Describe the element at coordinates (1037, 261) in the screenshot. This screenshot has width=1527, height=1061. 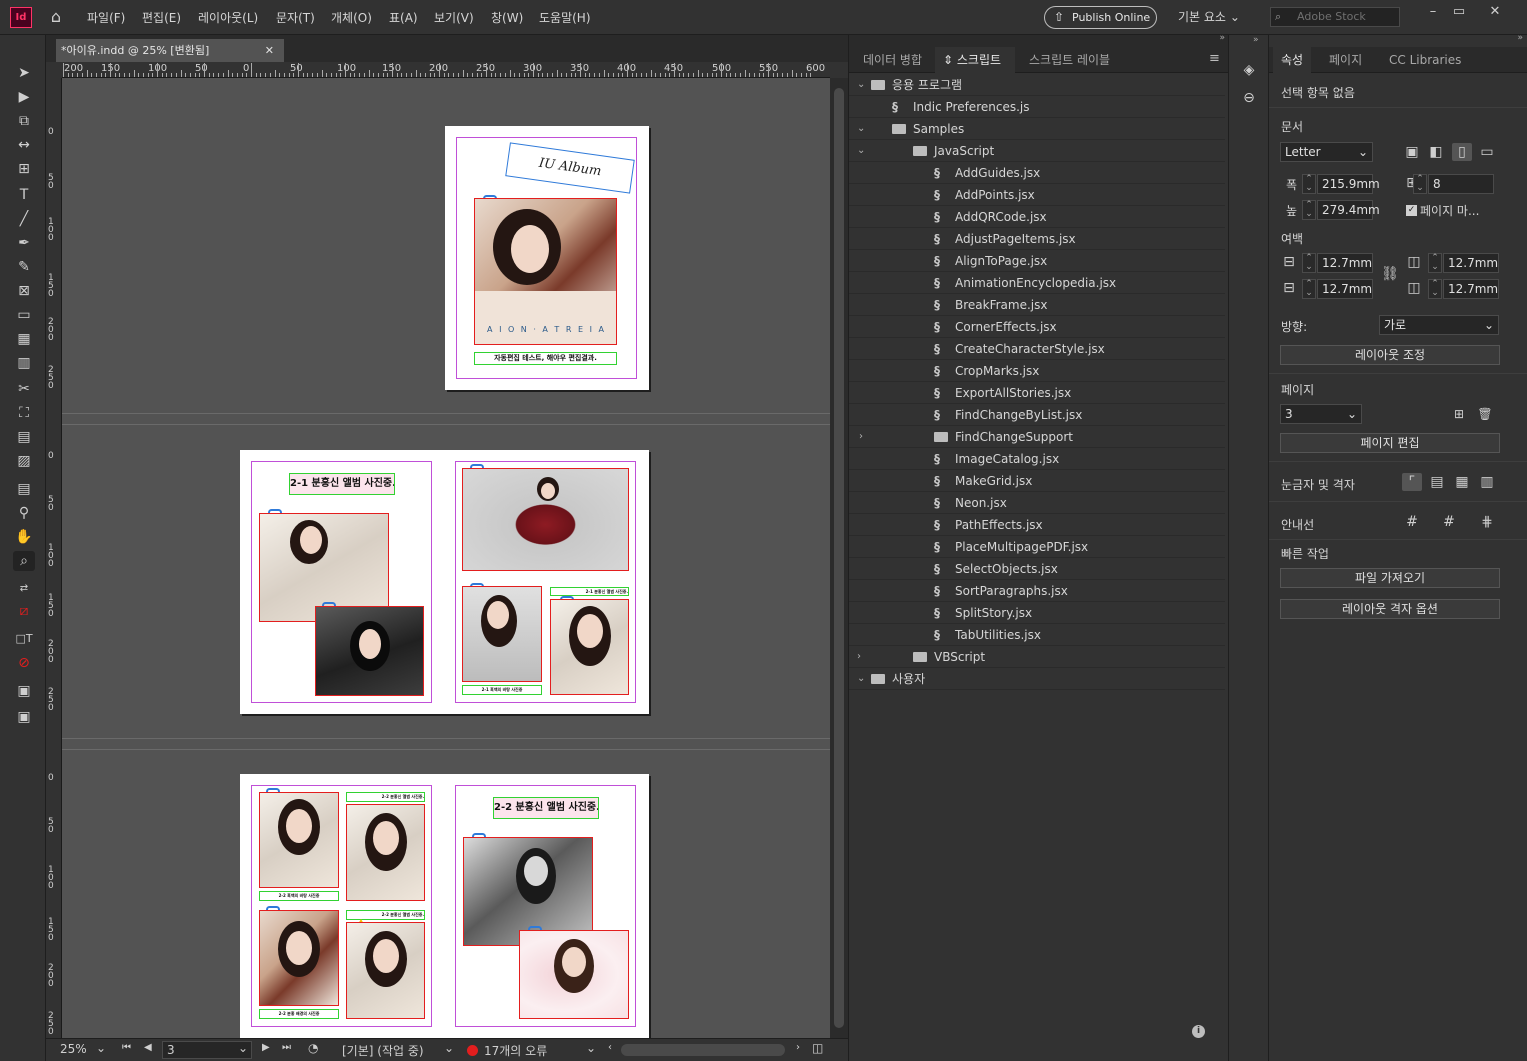
I see `tree-script-item: § AlignToPage.jsx` at that location.